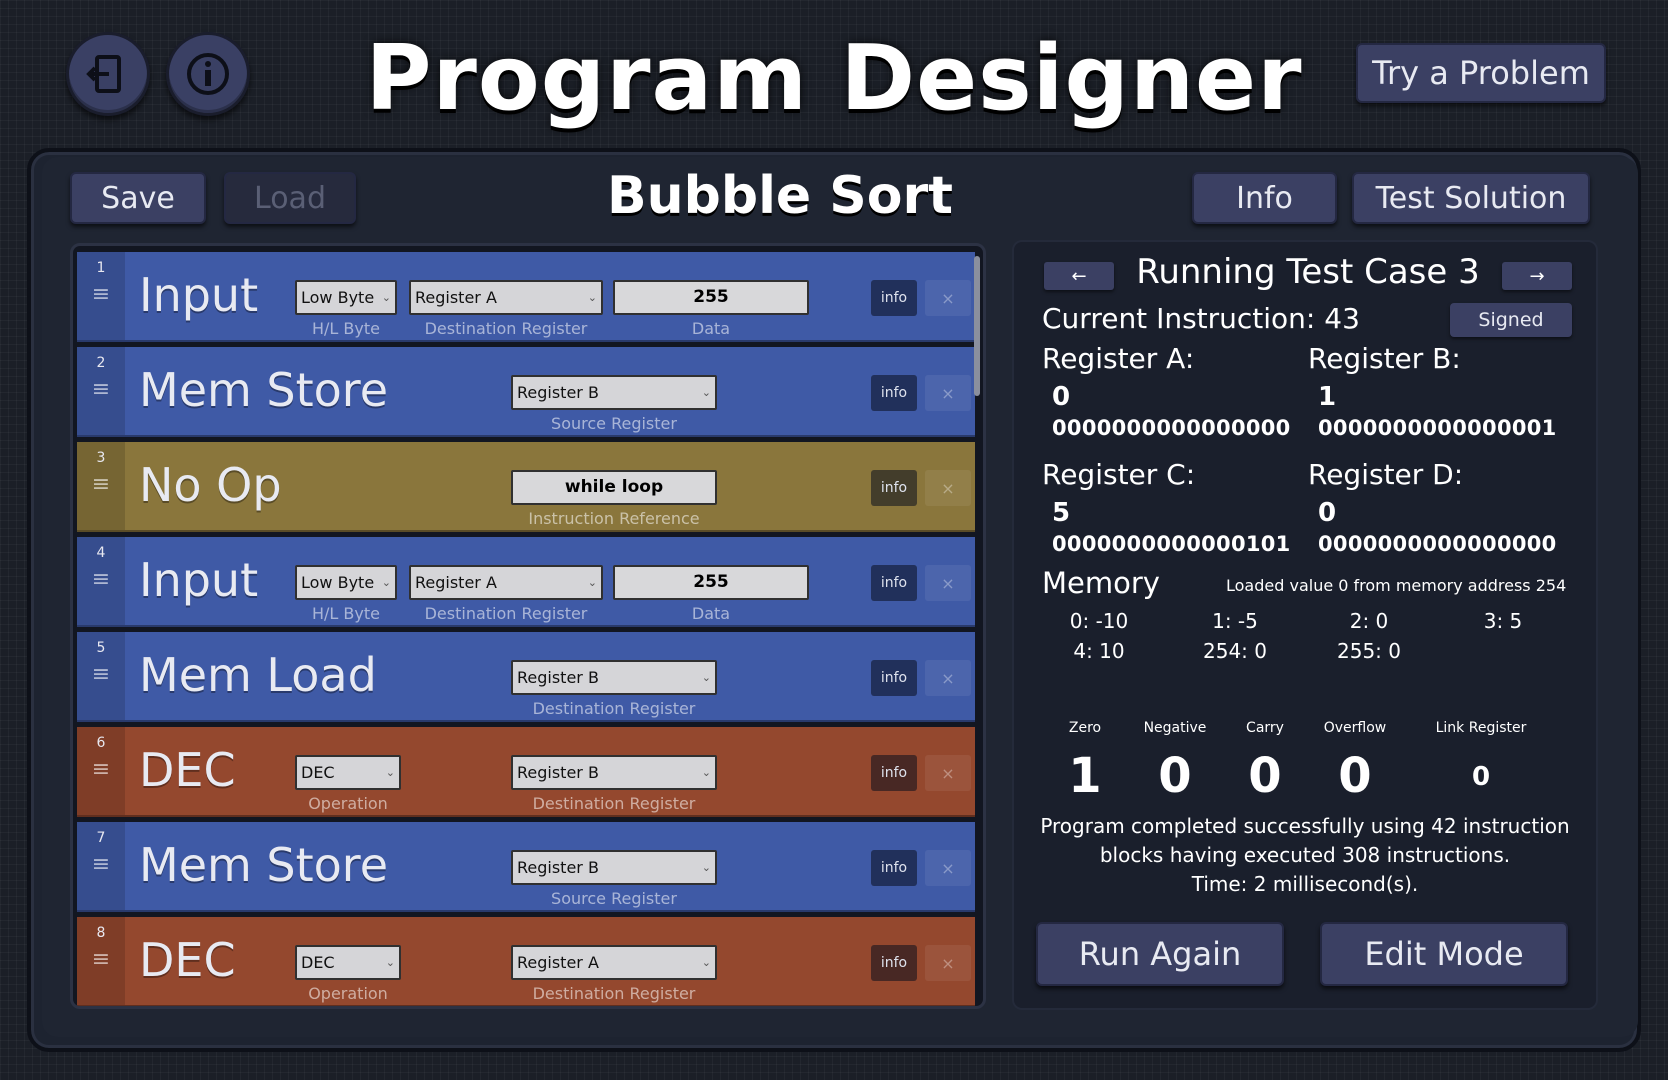 This screenshot has width=1668, height=1080. Describe the element at coordinates (977, 326) in the screenshot. I see `scrollbar` at that location.